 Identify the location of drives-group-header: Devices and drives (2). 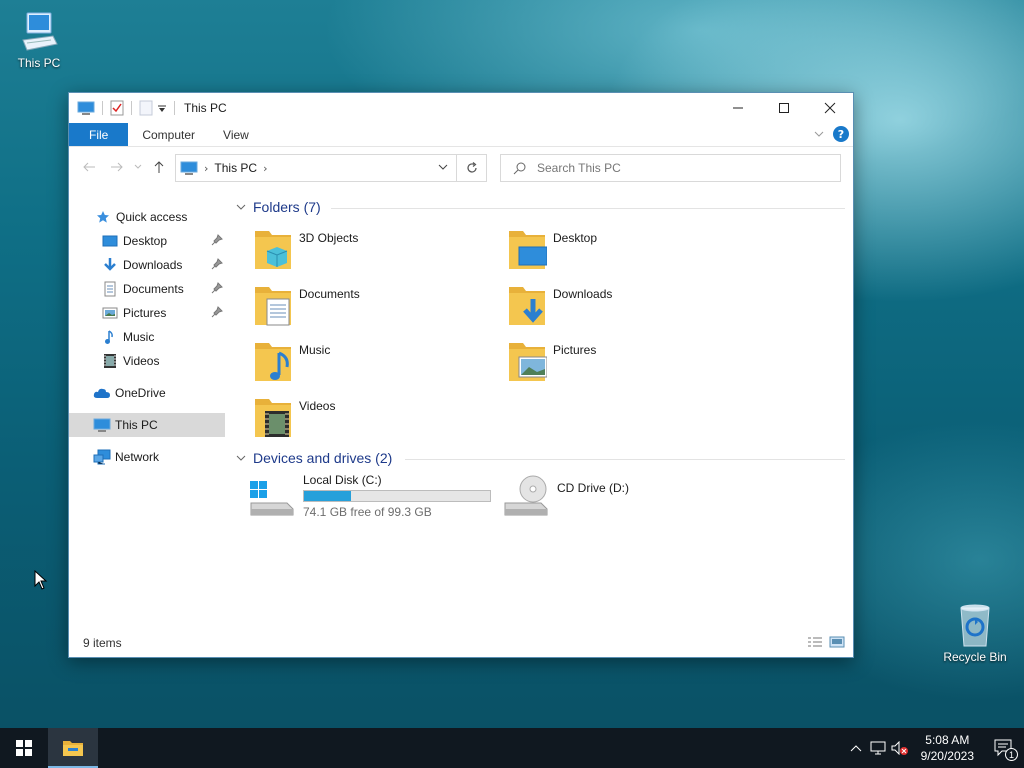
(313, 458).